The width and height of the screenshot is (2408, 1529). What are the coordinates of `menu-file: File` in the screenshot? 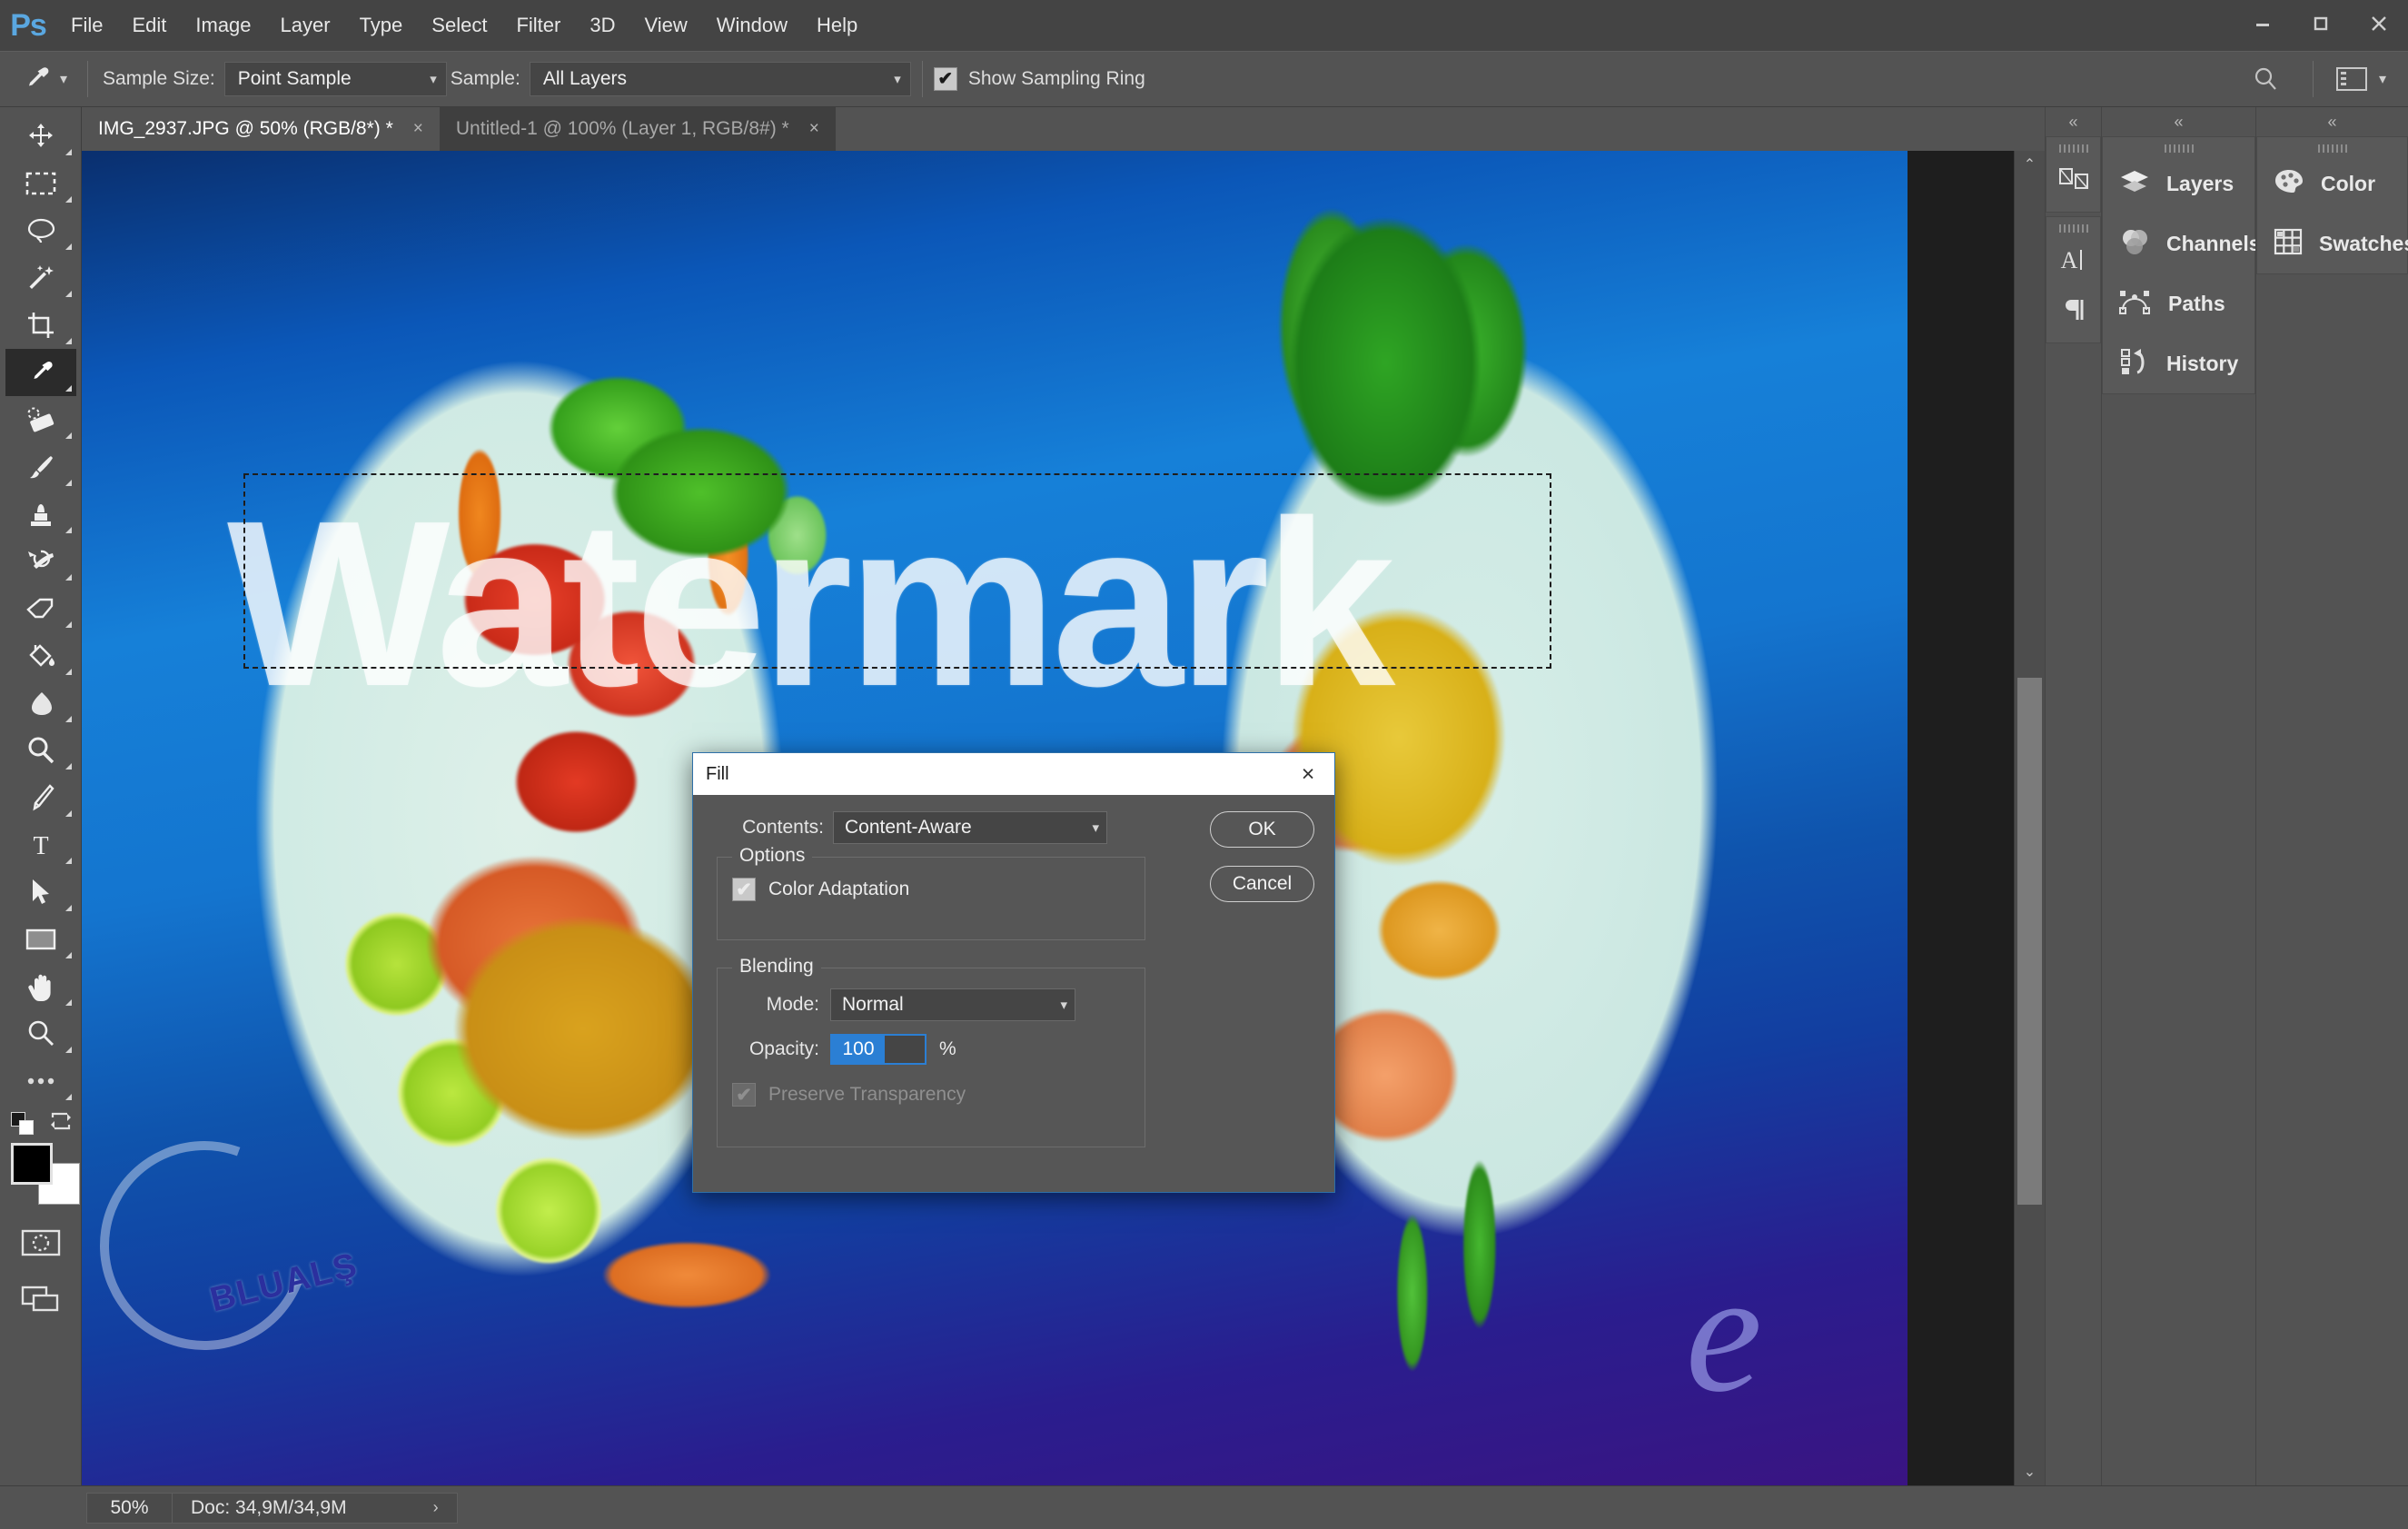 It's located at (86, 26).